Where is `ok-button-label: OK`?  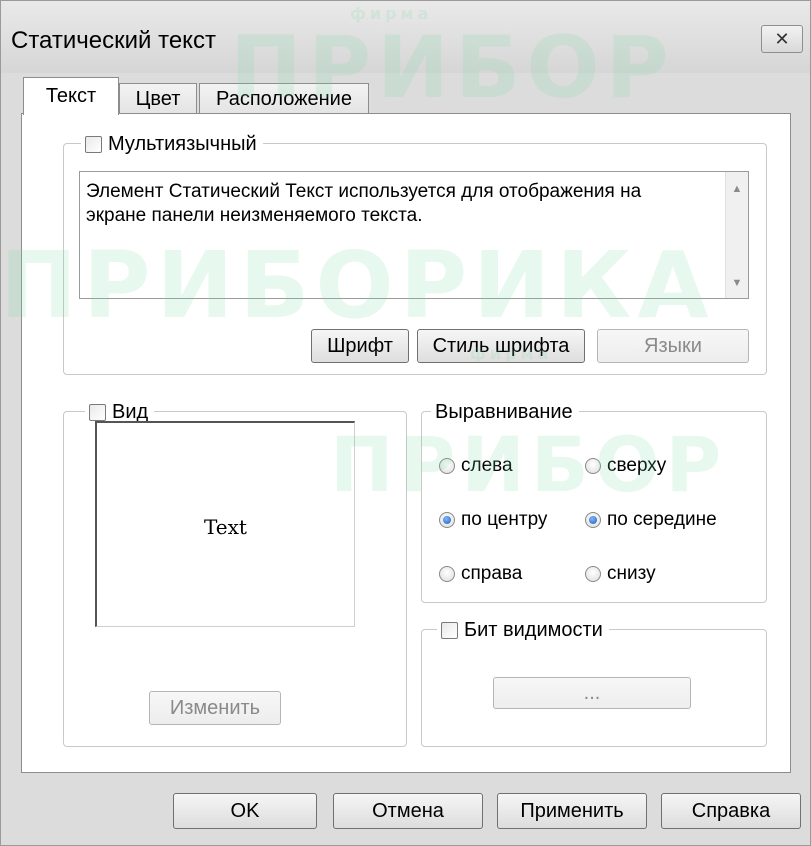
ok-button-label: OK is located at coordinates (245, 810).